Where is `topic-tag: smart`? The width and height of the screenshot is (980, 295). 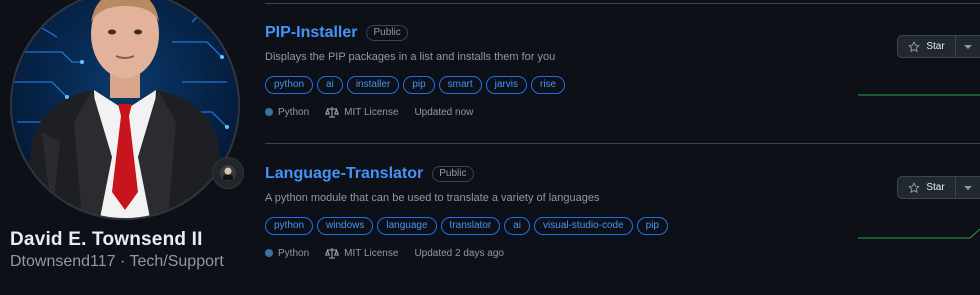
topic-tag: smart is located at coordinates (460, 85).